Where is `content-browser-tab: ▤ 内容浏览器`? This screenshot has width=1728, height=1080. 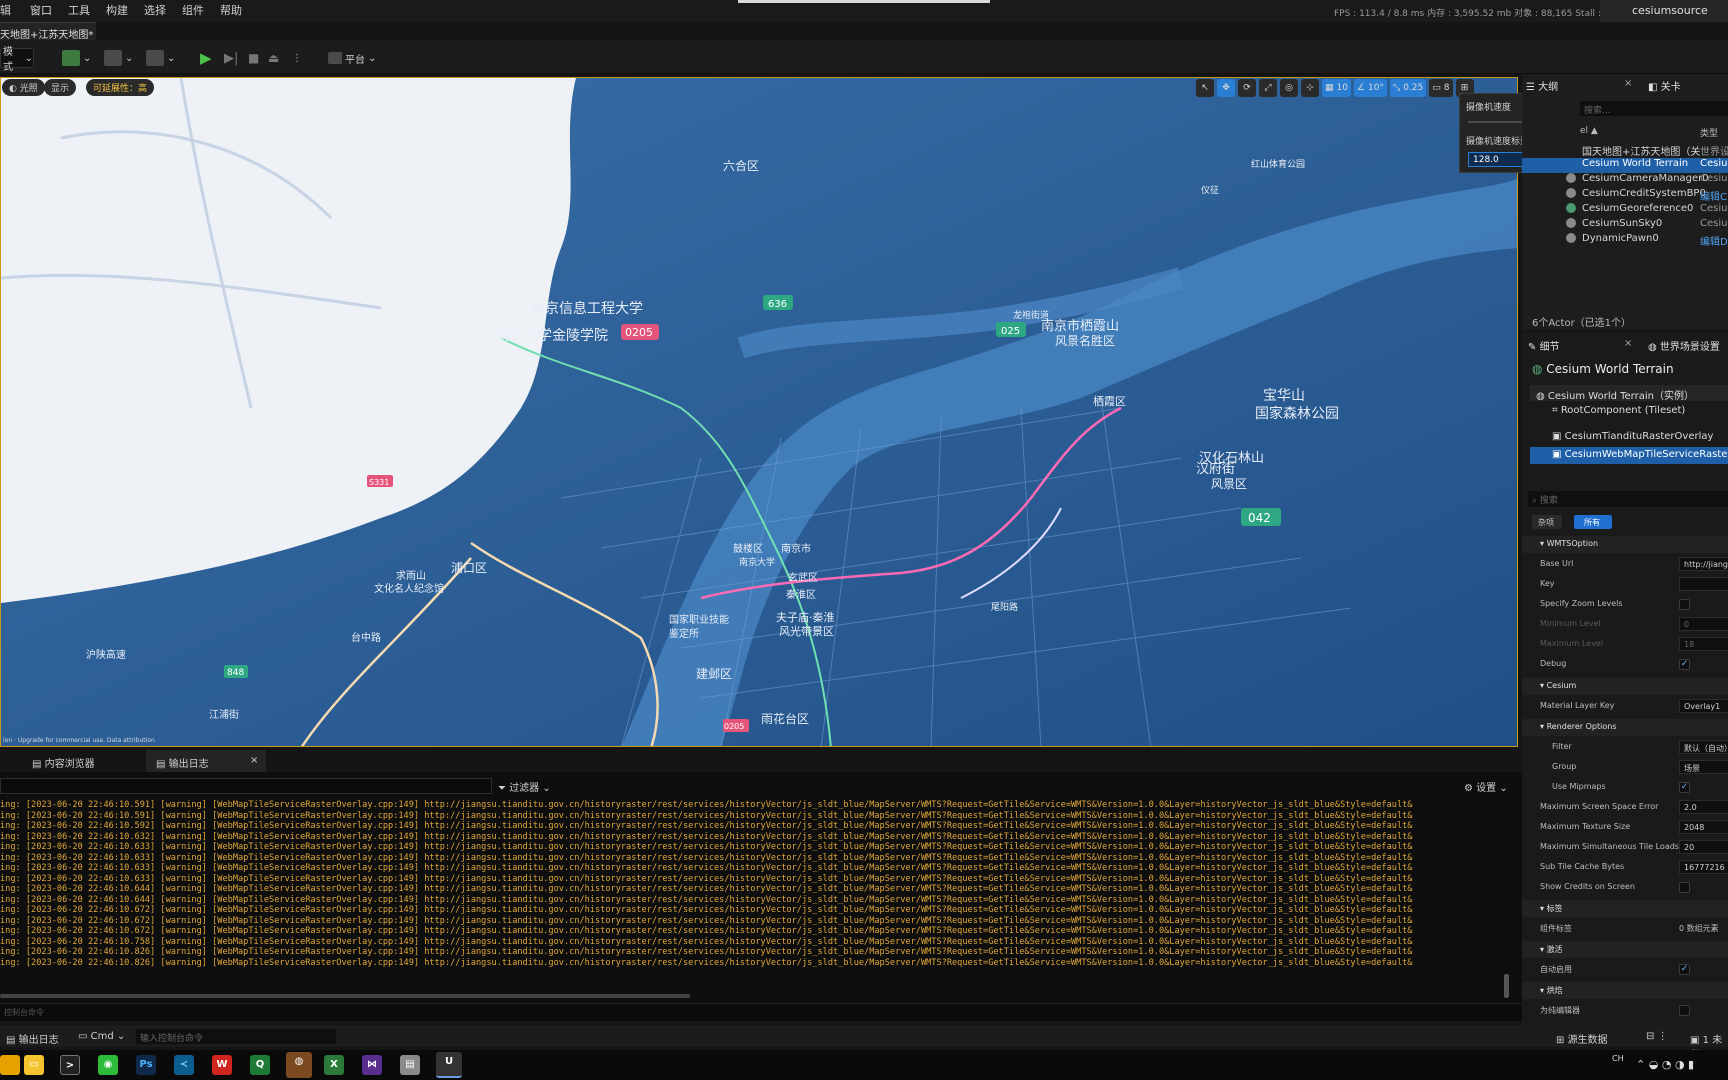
content-browser-tab: ▤ 内容浏览器 is located at coordinates (63, 761).